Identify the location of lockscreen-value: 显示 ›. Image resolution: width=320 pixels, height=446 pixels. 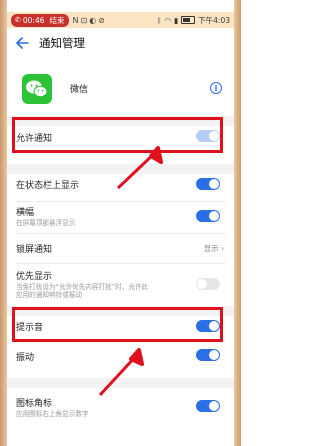
(214, 248).